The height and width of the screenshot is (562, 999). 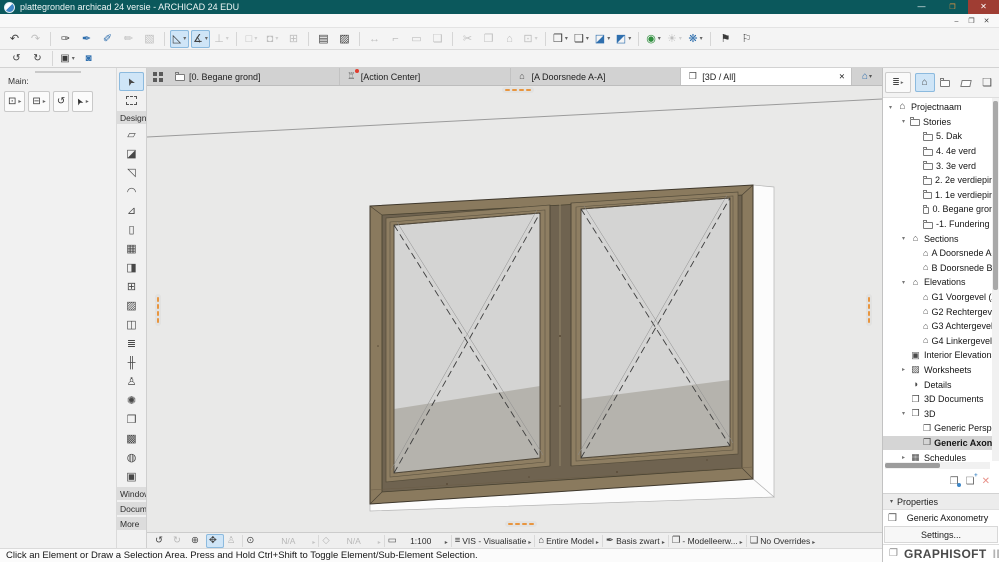 I want to click on explore-model-button: ↻, so click(x=37, y=58).